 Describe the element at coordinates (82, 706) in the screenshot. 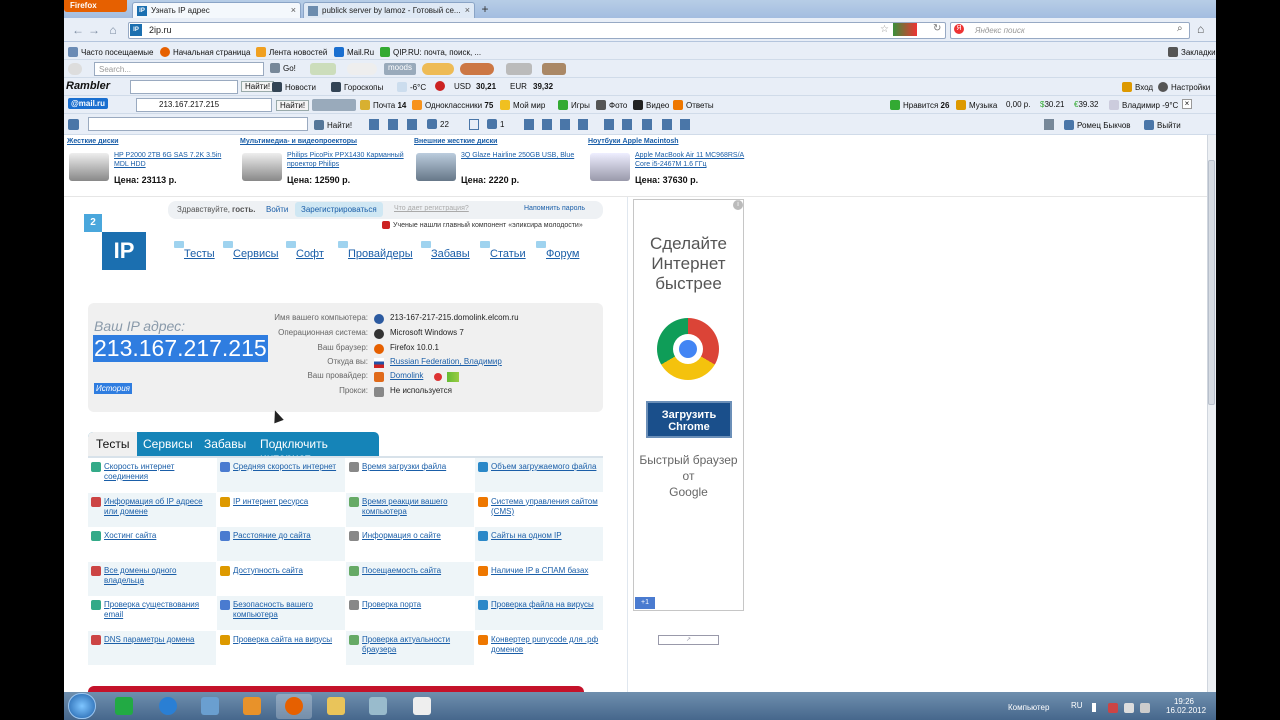

I see `start-button` at that location.